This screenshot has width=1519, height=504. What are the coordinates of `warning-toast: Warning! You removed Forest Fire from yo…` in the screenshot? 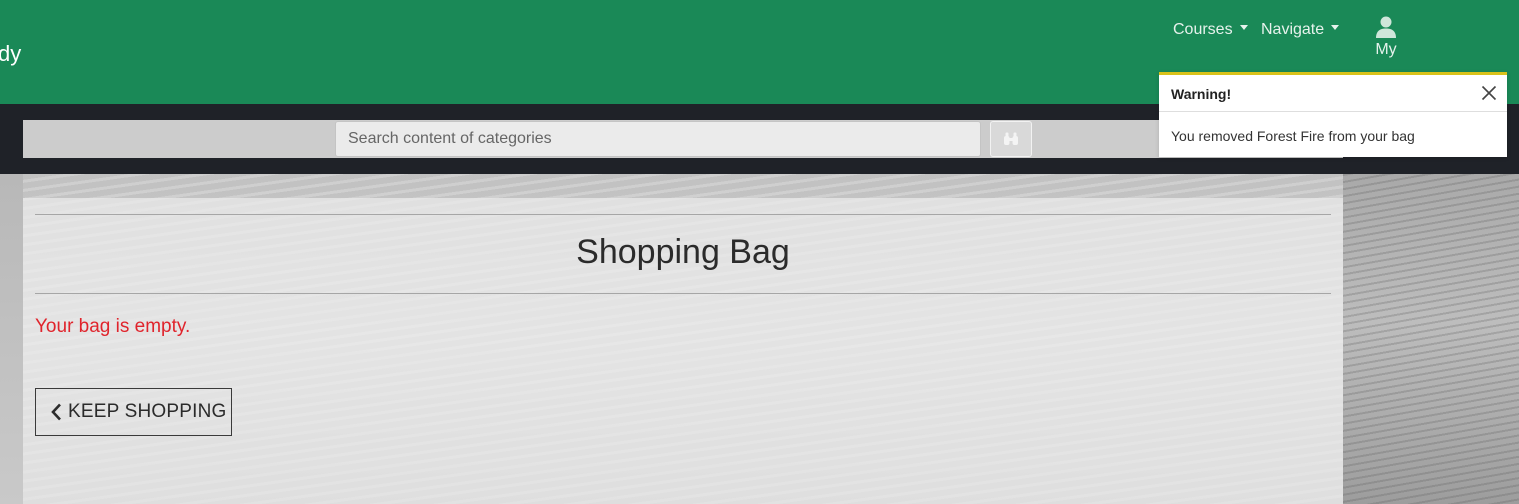 It's located at (1333, 114).